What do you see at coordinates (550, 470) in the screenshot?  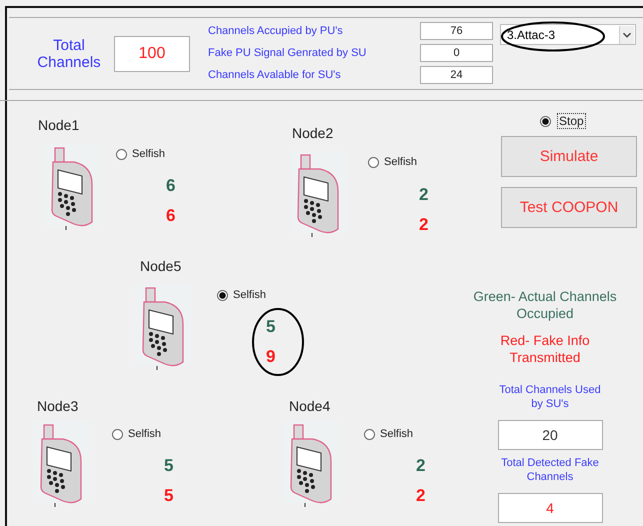 I see `total-label: Total Detected Fake Channels` at bounding box center [550, 470].